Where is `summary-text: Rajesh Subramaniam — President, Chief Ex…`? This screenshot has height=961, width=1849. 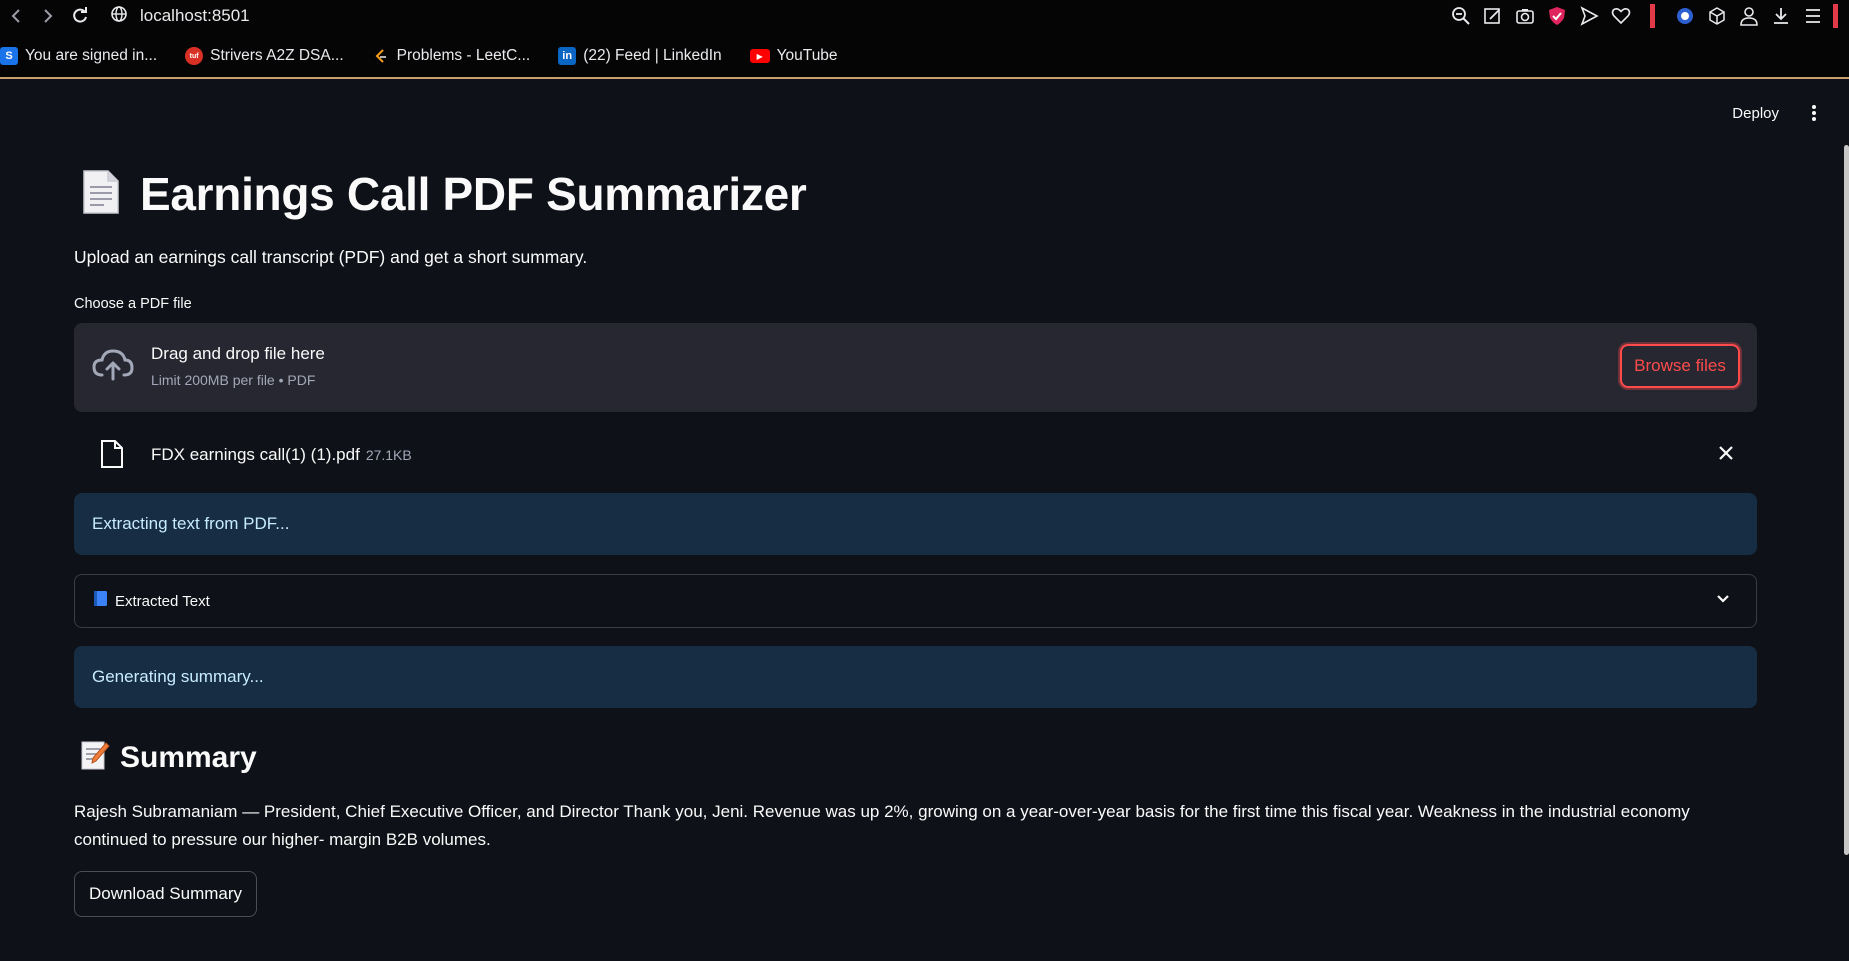 summary-text: Rajesh Subramaniam — President, Chief Ex… is located at coordinates (882, 825).